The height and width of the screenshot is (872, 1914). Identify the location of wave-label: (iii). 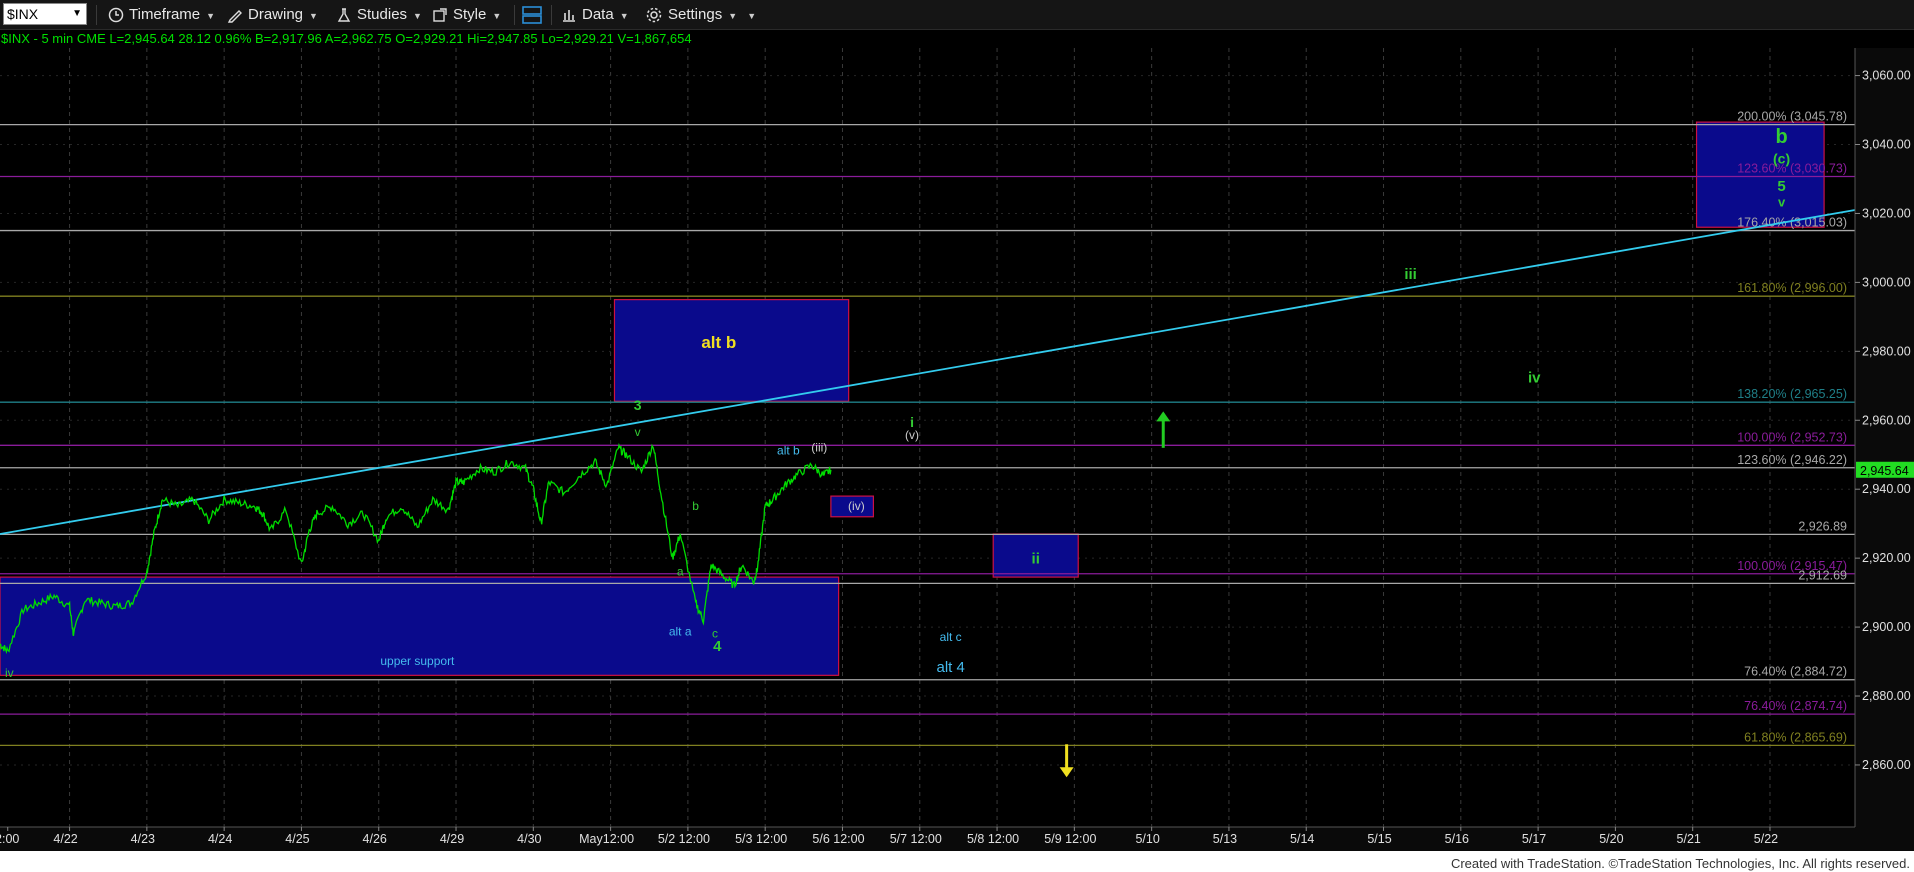
(819, 447).